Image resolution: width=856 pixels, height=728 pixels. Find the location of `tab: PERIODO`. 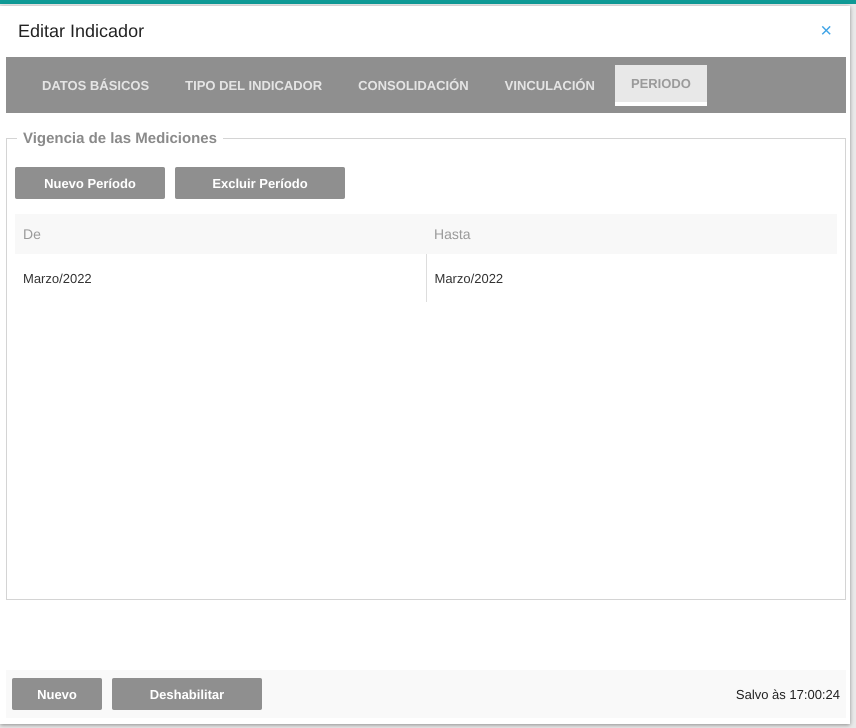

tab: PERIODO is located at coordinates (660, 85).